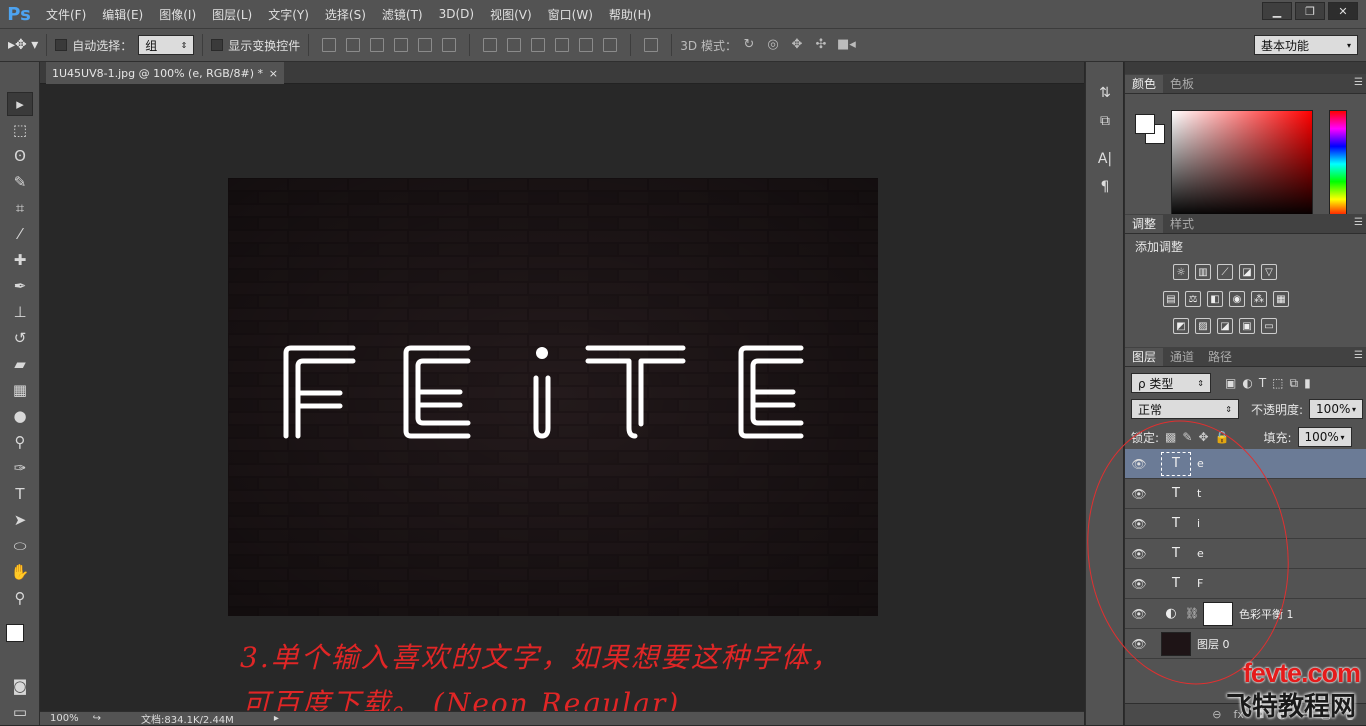 The image size is (1366, 726). I want to click on workspace-dropdown: 基本功能 ▾, so click(1306, 45).